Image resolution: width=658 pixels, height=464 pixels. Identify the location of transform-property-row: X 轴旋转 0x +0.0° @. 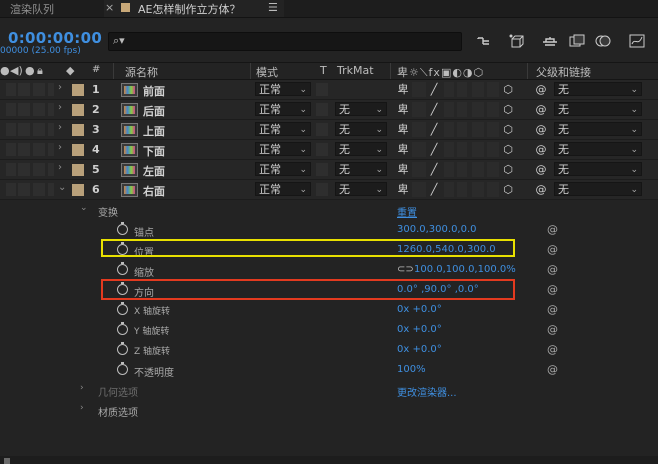
(329, 310).